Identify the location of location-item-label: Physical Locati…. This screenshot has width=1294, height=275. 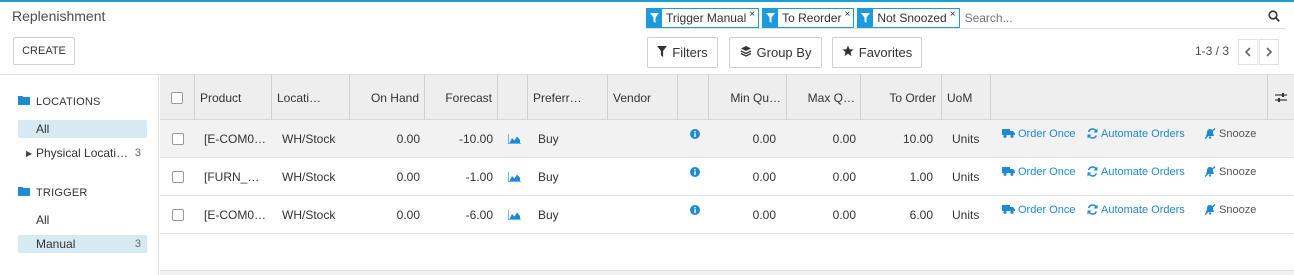
(82, 153).